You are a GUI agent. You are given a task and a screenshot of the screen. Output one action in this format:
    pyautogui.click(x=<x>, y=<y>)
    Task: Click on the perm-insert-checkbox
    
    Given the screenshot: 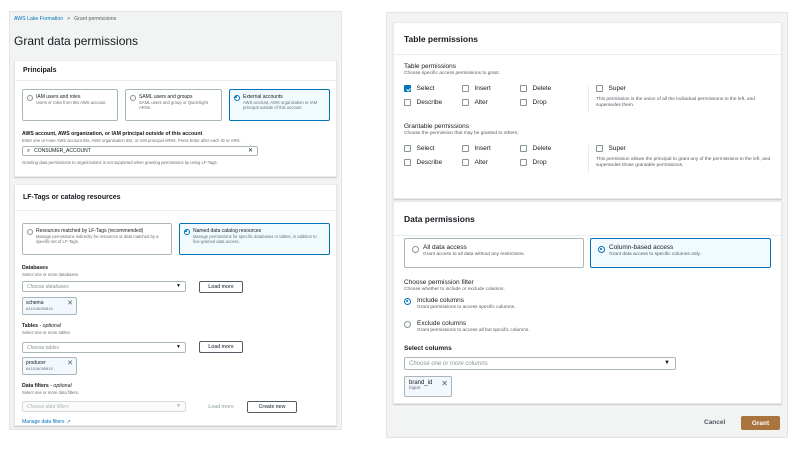 What is the action you would take?
    pyautogui.click(x=465, y=88)
    